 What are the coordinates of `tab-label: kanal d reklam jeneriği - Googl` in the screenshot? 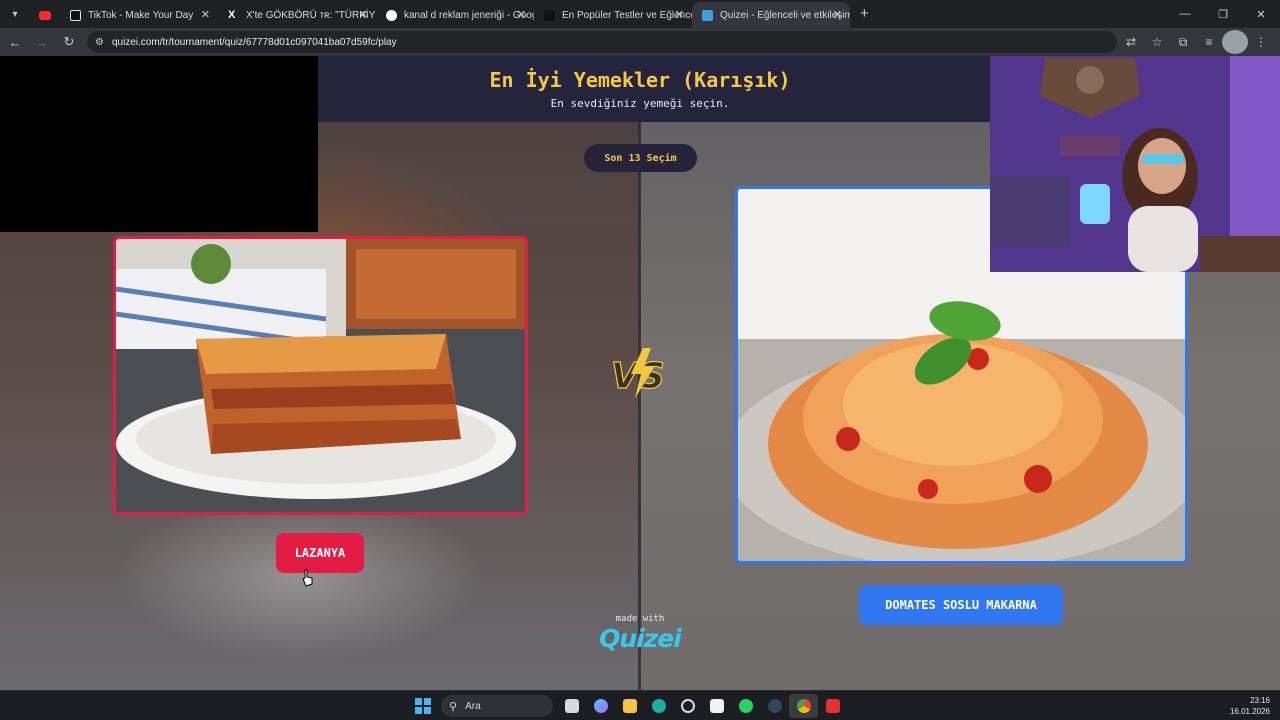 It's located at (469, 15).